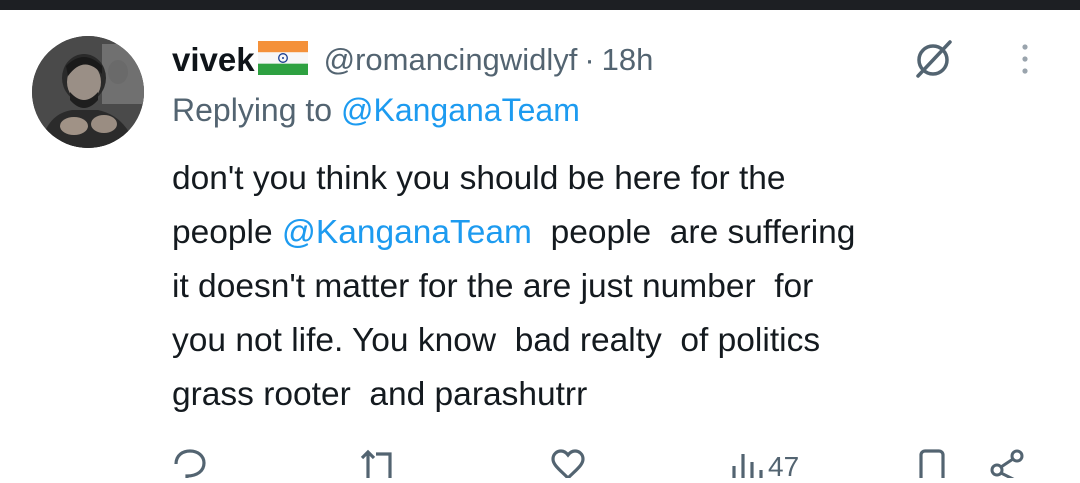 Image resolution: width=1080 pixels, height=483 pixels. I want to click on text-segment: people, so click(227, 232).